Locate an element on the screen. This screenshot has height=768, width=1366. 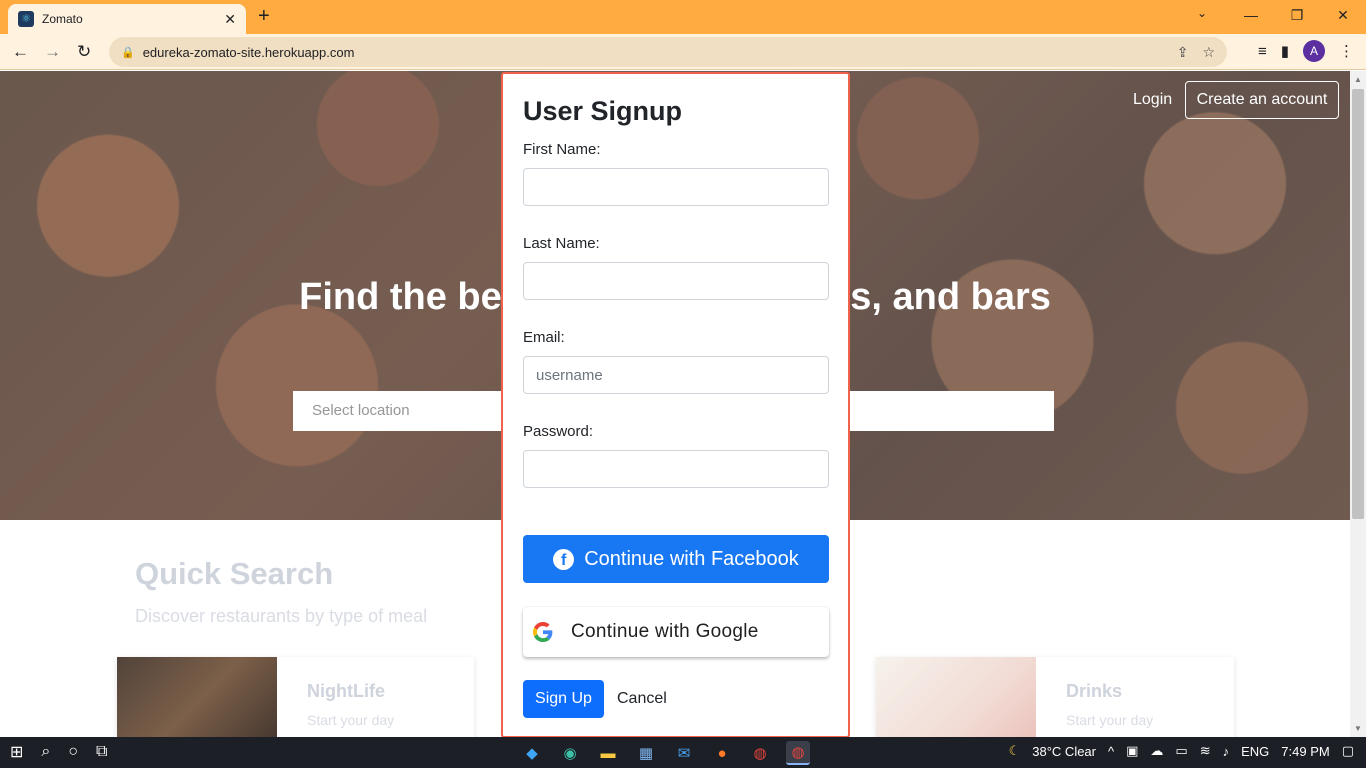
tab-close-icon: ✕ is located at coordinates (230, 19).